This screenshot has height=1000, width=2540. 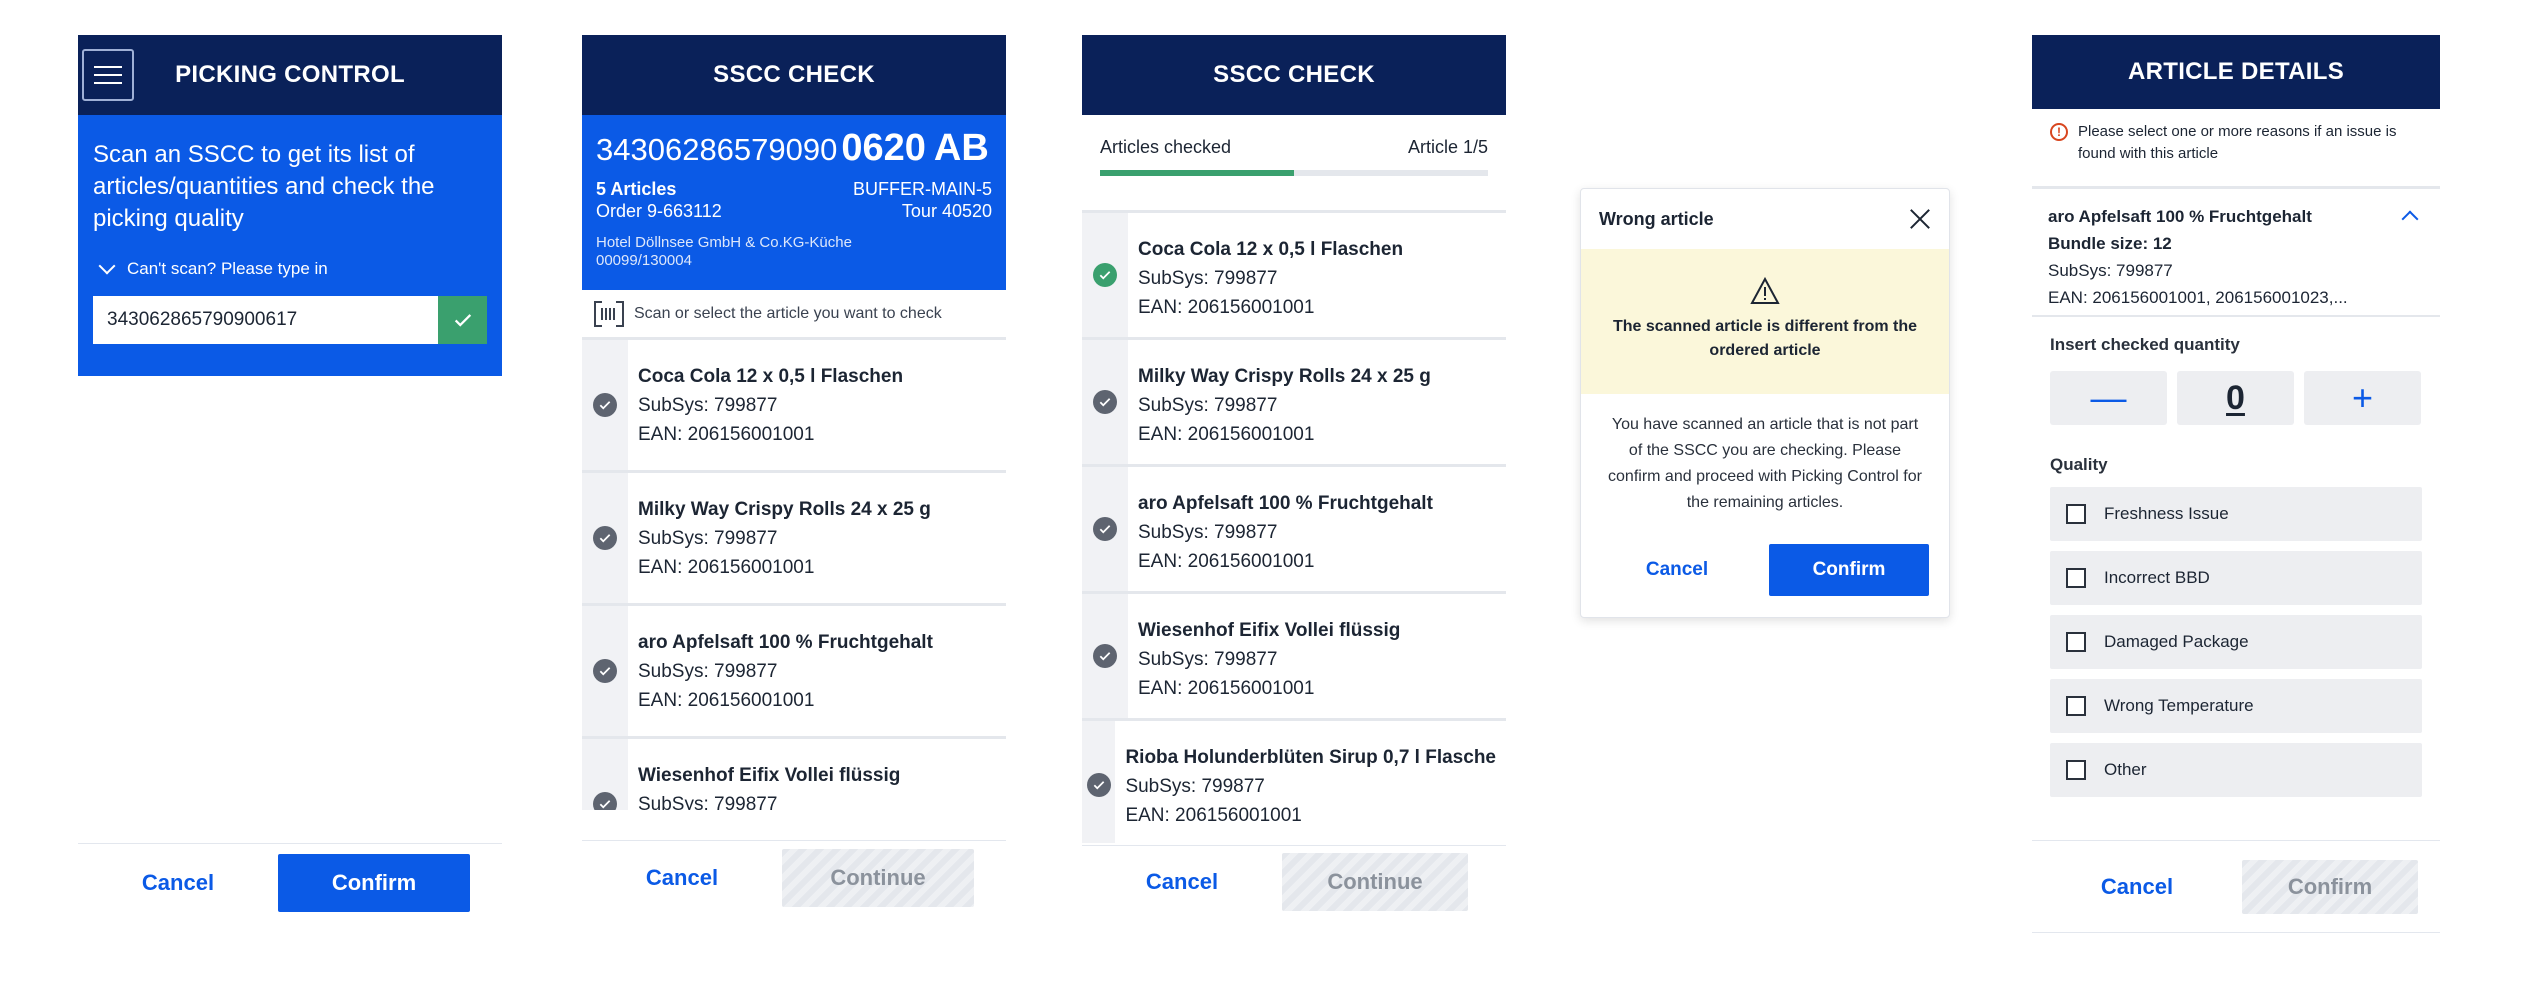 What do you see at coordinates (1656, 218) in the screenshot?
I see `dialog-title: Wrong article` at bounding box center [1656, 218].